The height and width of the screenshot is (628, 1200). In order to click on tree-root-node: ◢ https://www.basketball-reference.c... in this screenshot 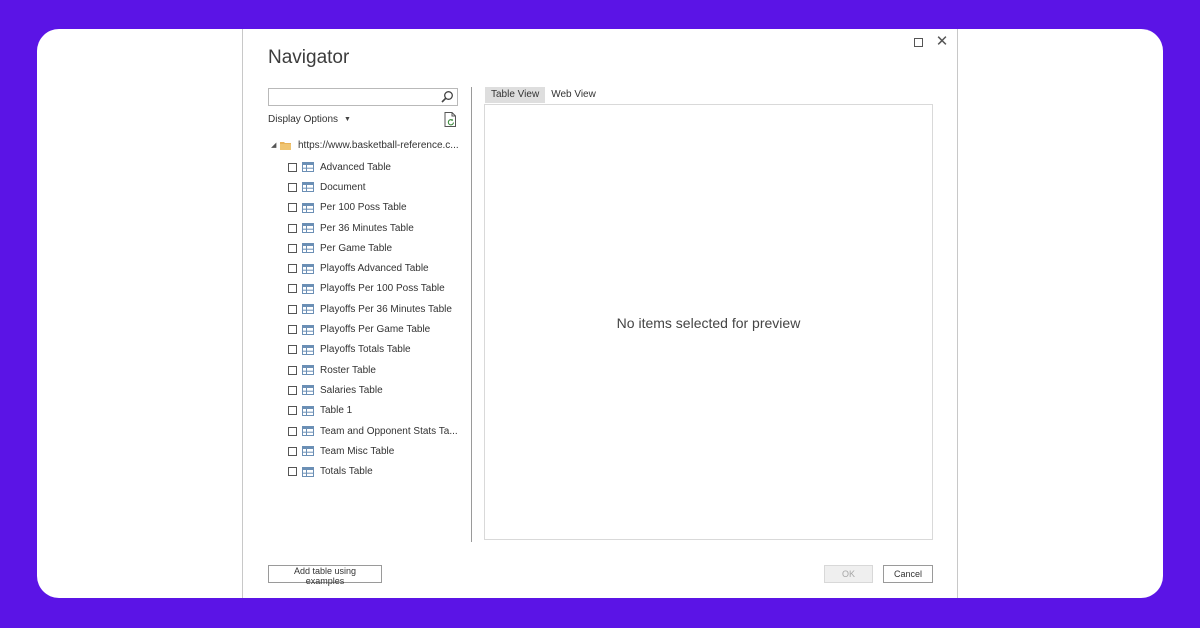, I will do `click(368, 145)`.